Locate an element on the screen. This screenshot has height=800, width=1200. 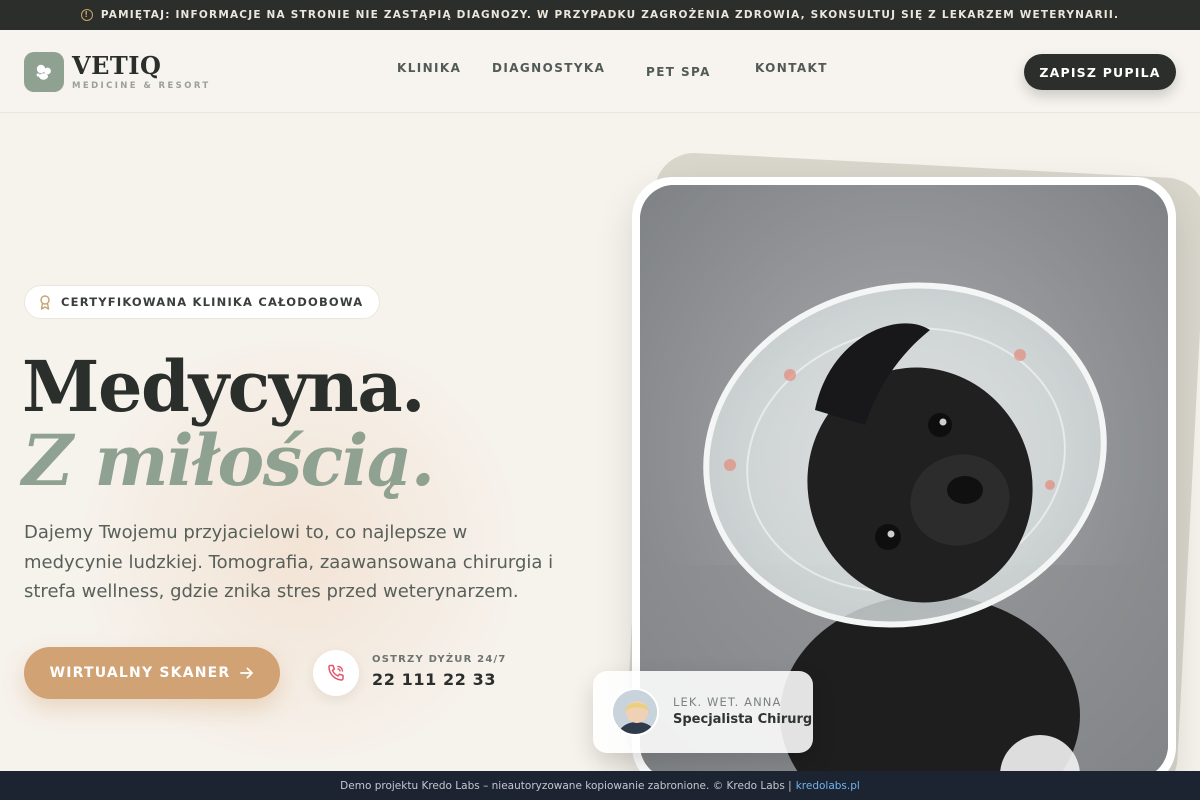
phone-icon is located at coordinates (336, 672).